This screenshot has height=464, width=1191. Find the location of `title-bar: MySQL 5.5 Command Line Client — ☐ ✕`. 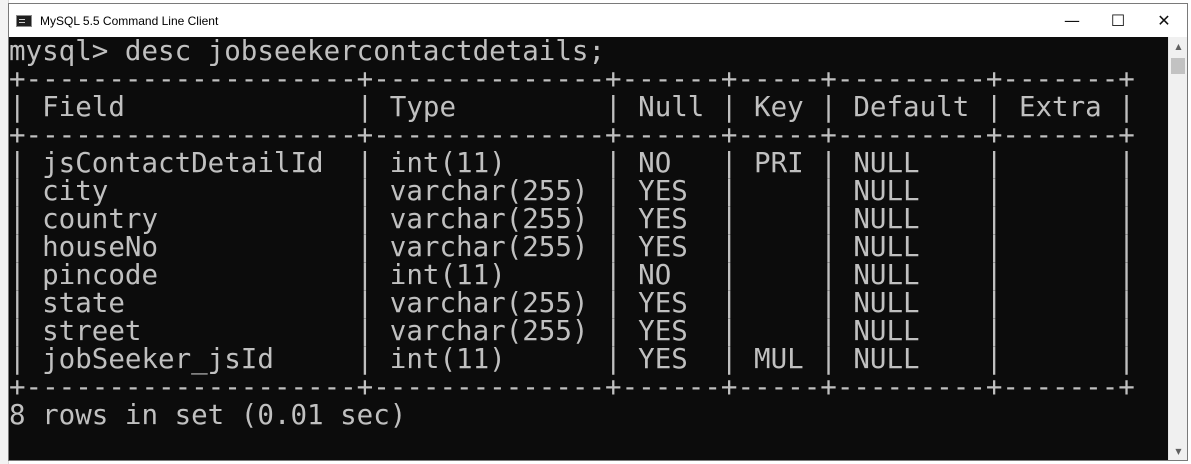

title-bar: MySQL 5.5 Command Line Client — ☐ ✕ is located at coordinates (598, 20).